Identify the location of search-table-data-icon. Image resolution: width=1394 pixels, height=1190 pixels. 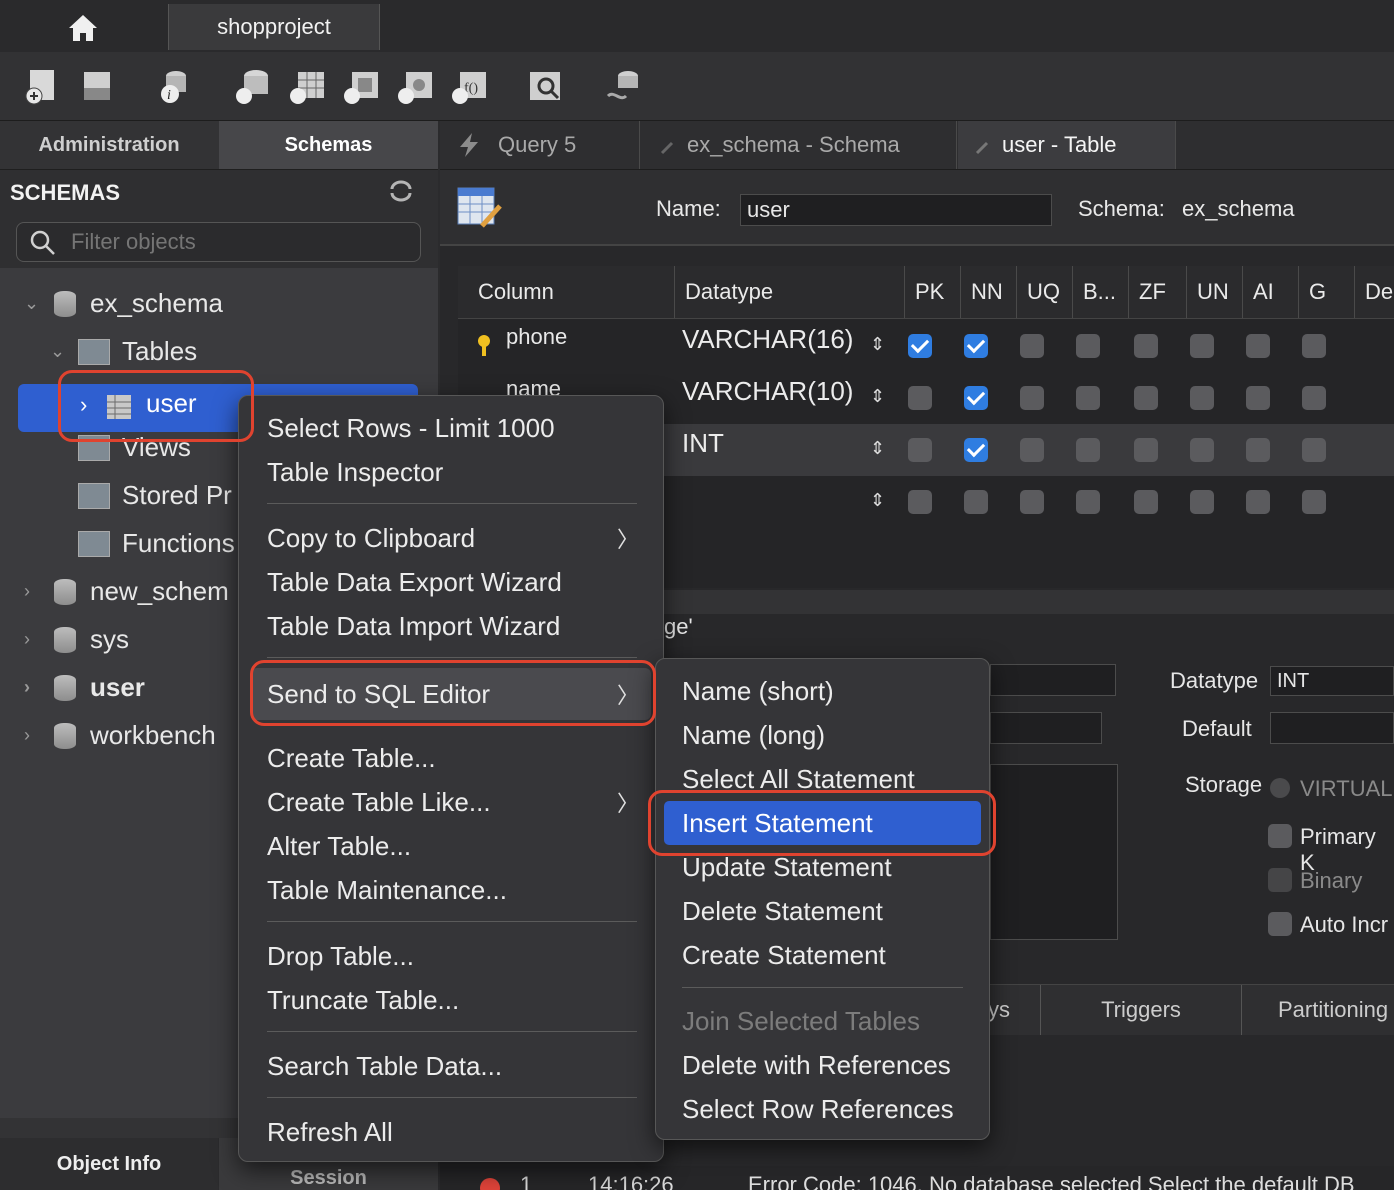
(546, 86).